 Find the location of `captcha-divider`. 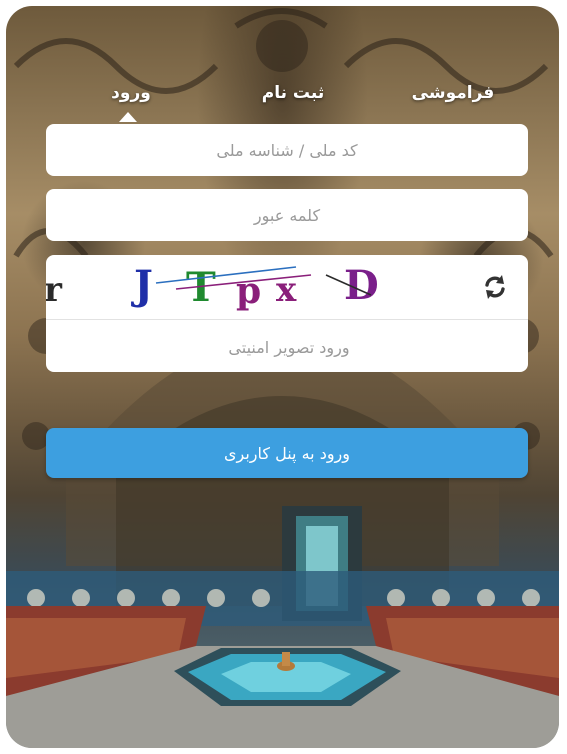

captcha-divider is located at coordinates (287, 319).